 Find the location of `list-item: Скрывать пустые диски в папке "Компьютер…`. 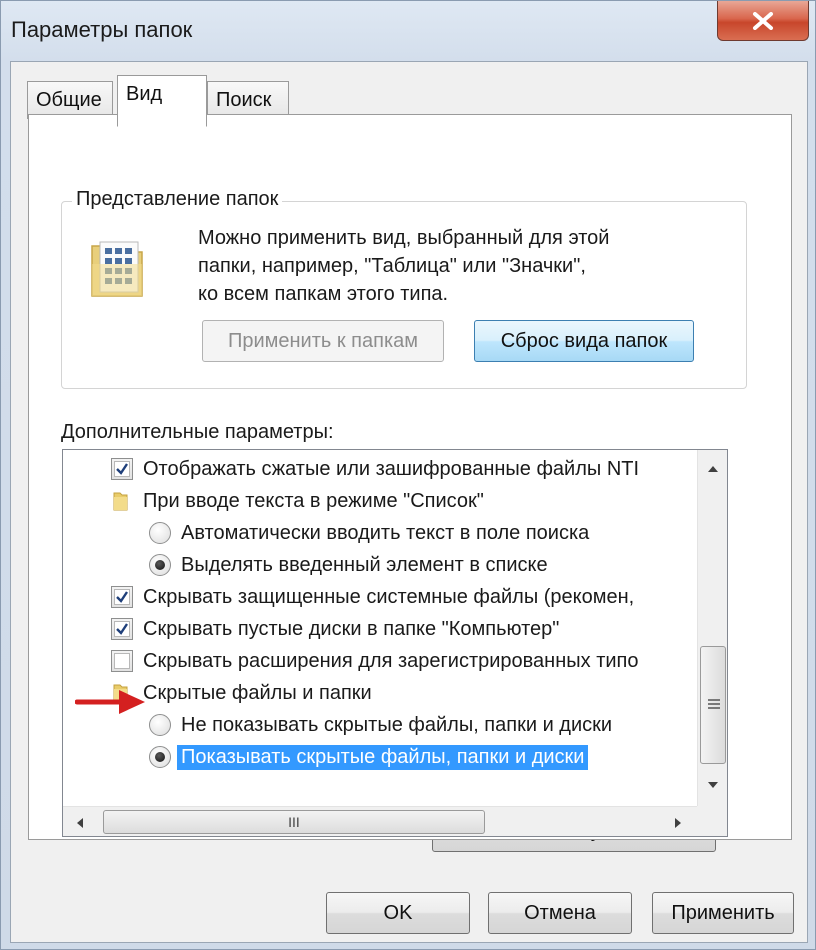

list-item: Скрывать пустые диски в папке "Компьютер… is located at coordinates (419, 629).